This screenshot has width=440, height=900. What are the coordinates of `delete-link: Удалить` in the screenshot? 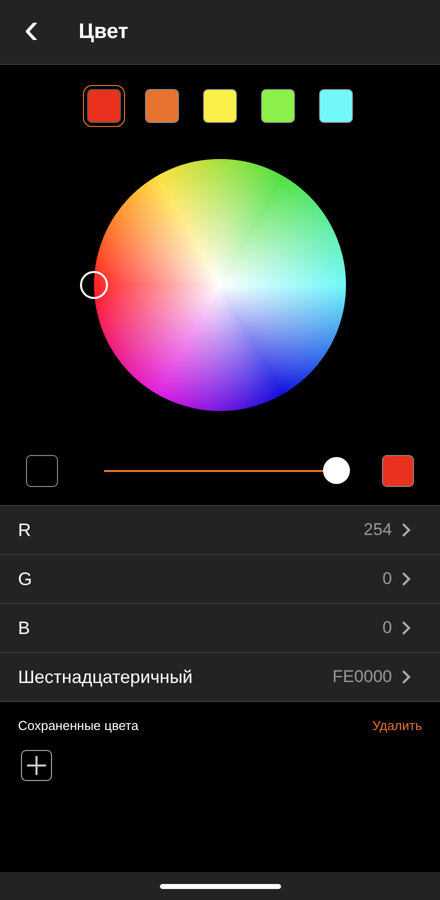 It's located at (397, 726).